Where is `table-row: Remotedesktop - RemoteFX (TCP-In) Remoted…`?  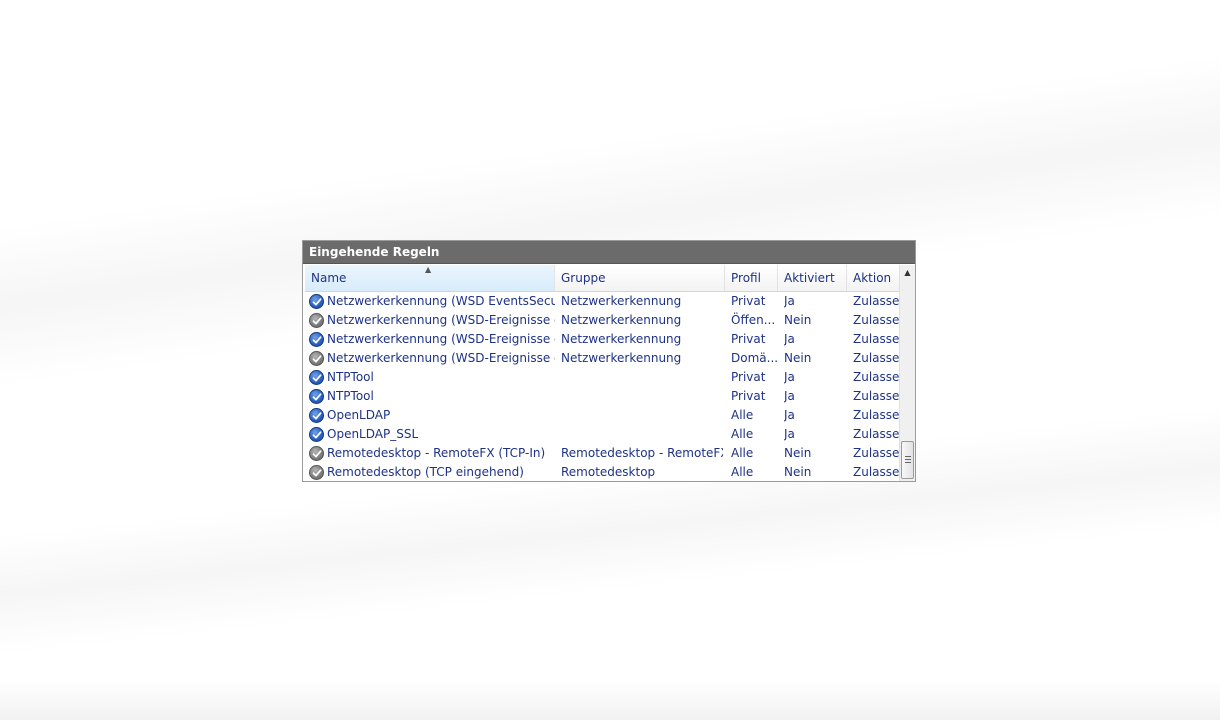 table-row: Remotedesktop - RemoteFX (TCP-In) Remoted… is located at coordinates (602, 453).